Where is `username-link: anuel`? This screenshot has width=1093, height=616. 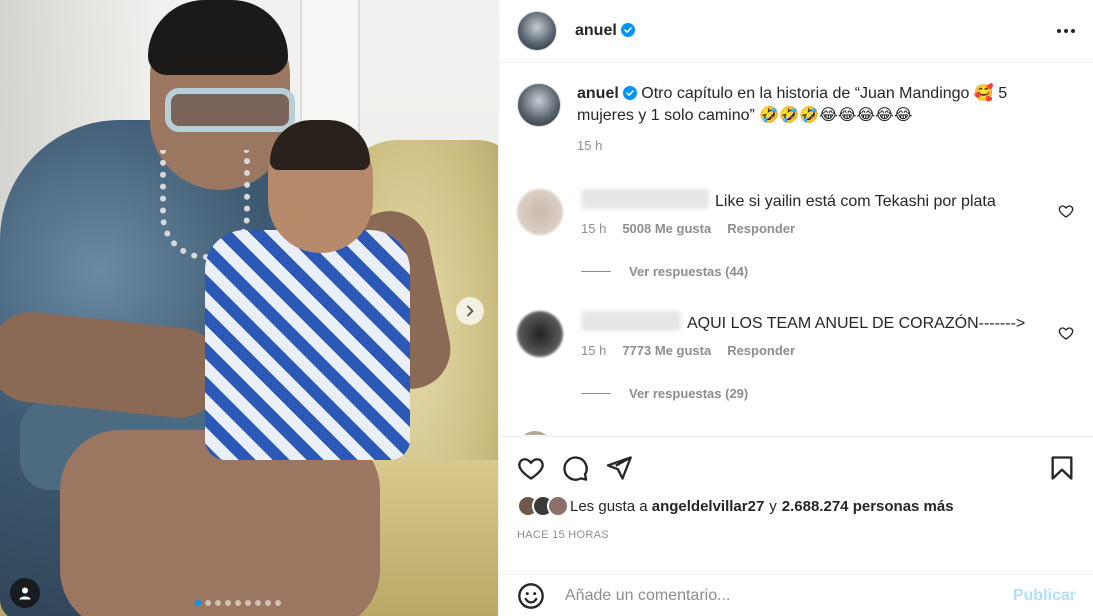
username-link: anuel is located at coordinates (605, 31).